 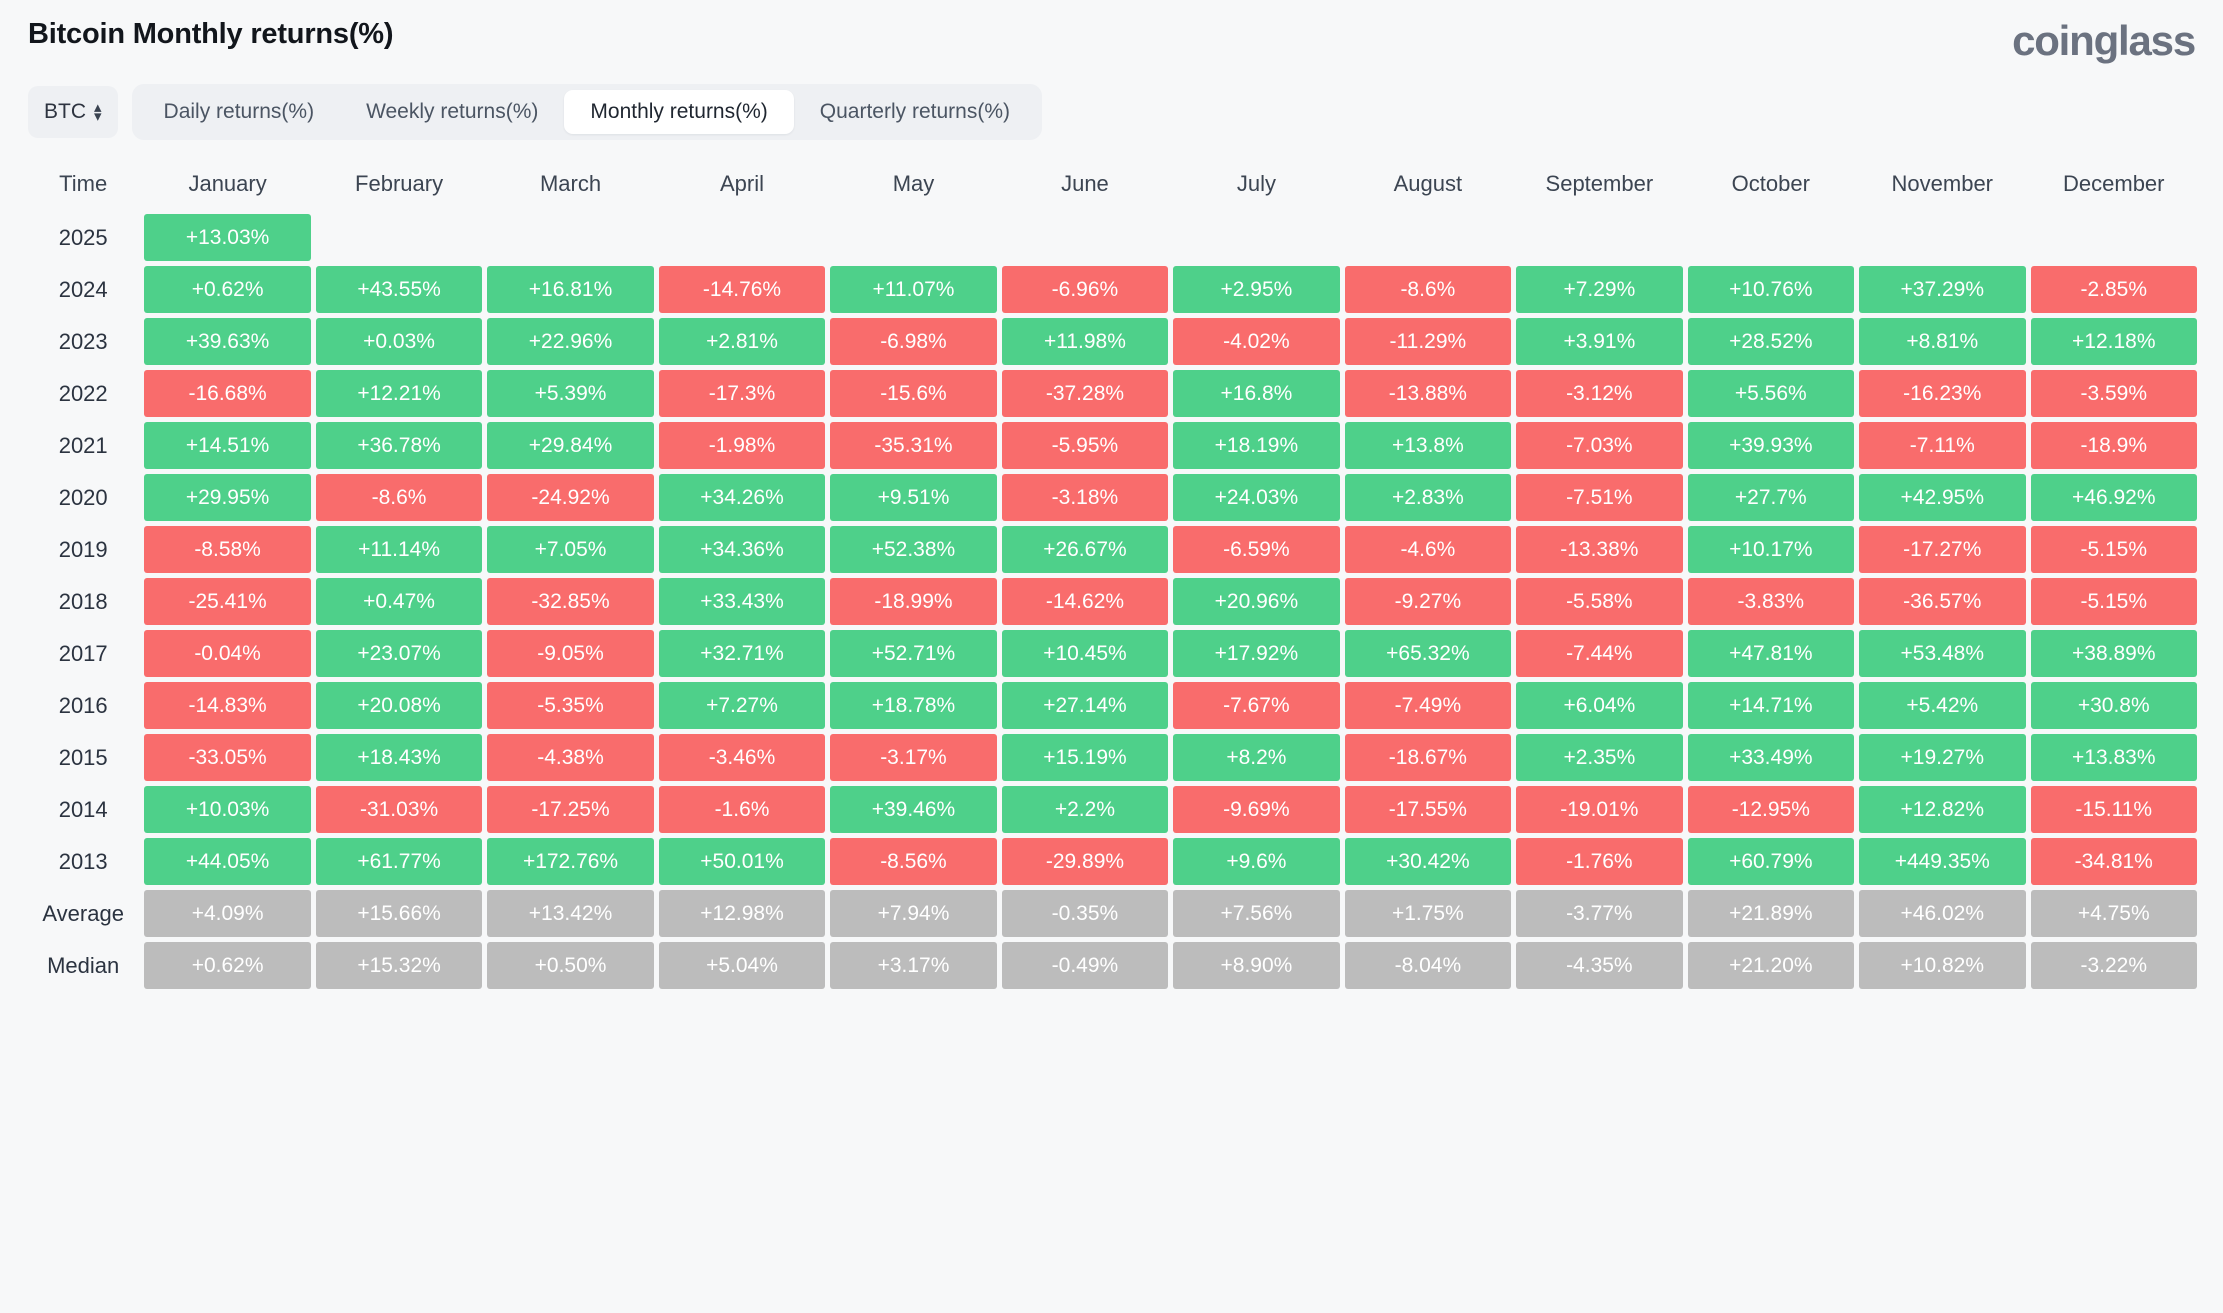 What do you see at coordinates (1085, 289) in the screenshot?
I see `return-cell: -6.96%` at bounding box center [1085, 289].